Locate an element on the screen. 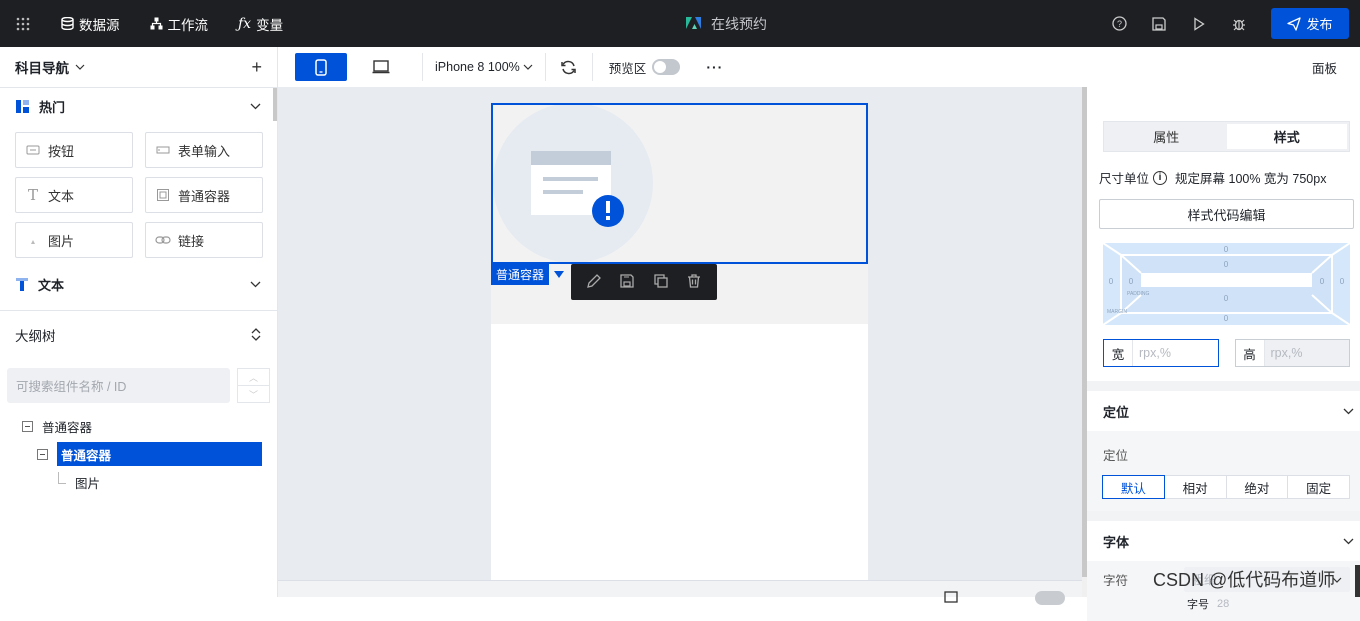  add-icon: + is located at coordinates (256, 67).